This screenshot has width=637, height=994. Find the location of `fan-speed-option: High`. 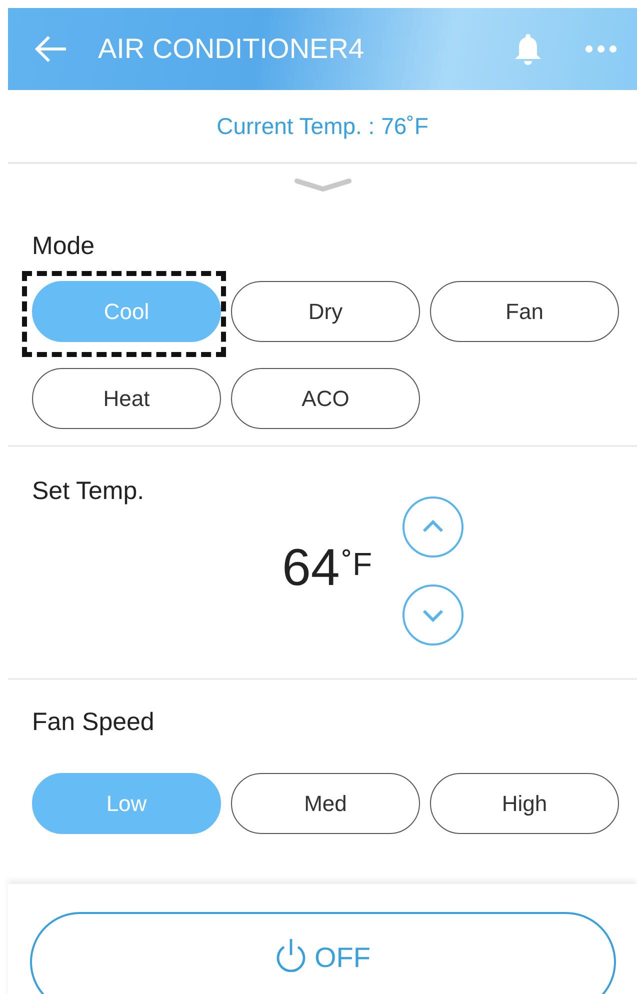

fan-speed-option: High is located at coordinates (524, 803).